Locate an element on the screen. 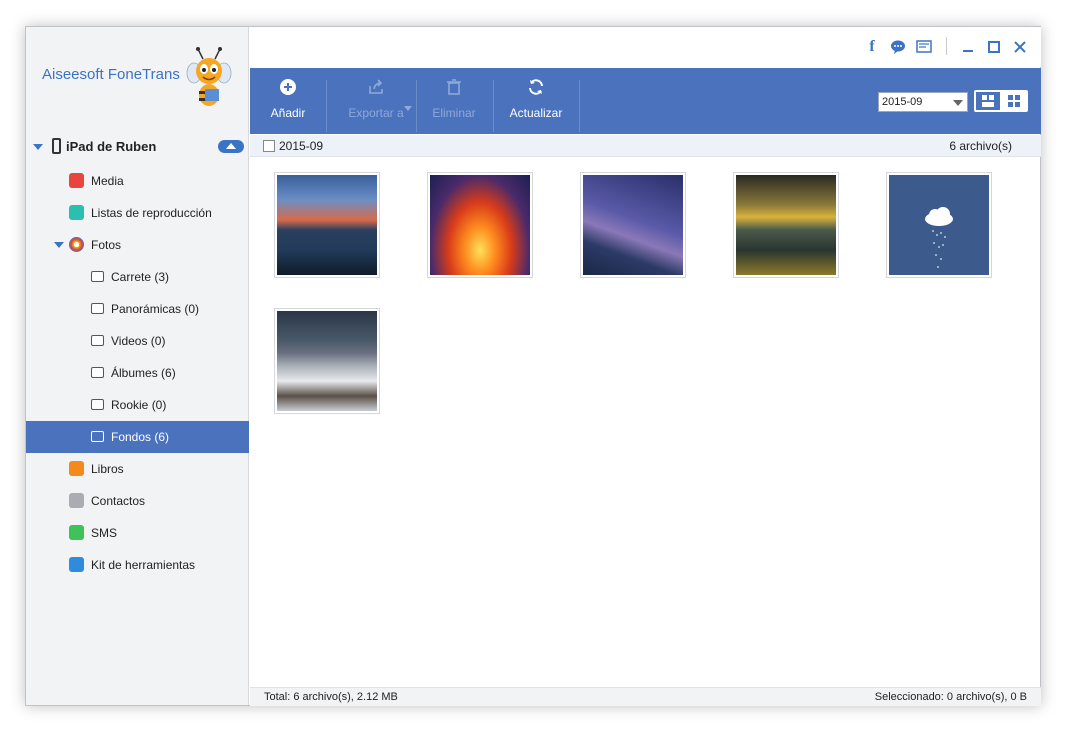 The height and width of the screenshot is (732, 1067). bee-mascot-icon is located at coordinates (209, 76).